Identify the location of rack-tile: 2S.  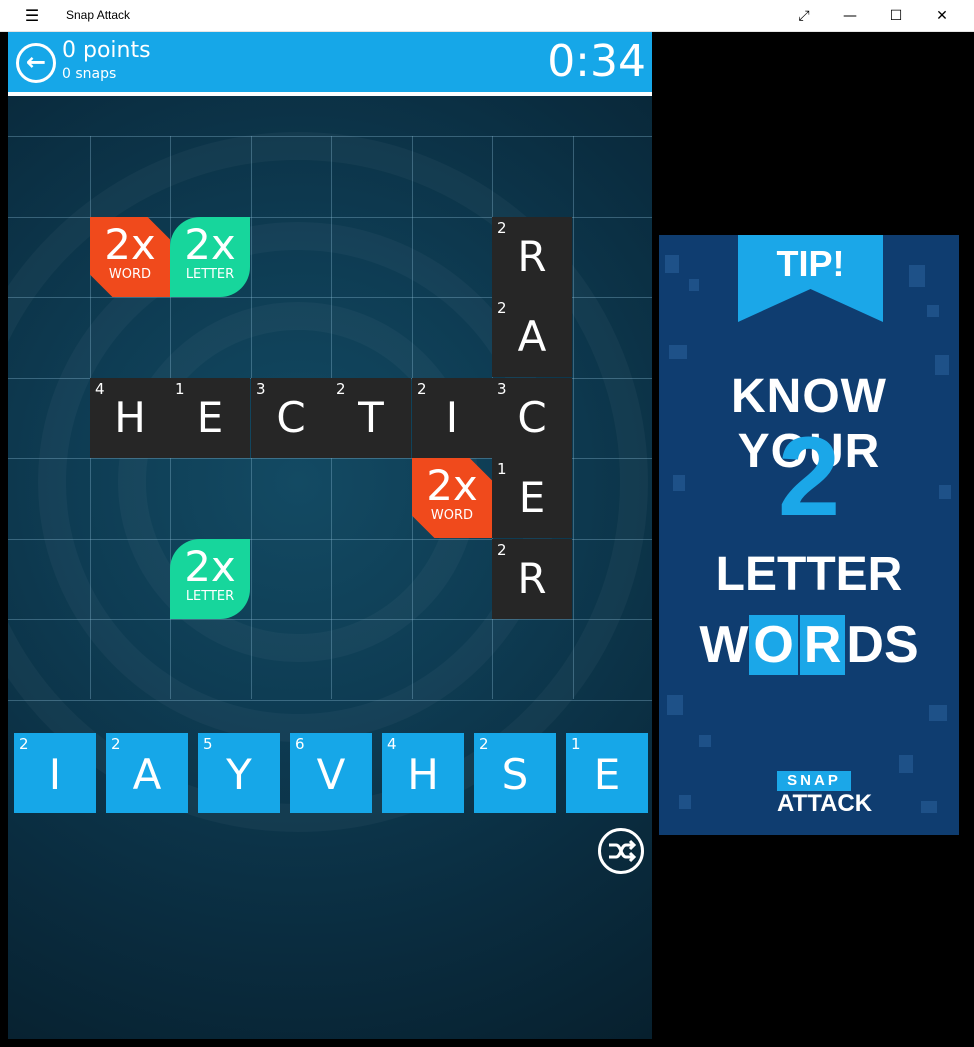
(515, 773).